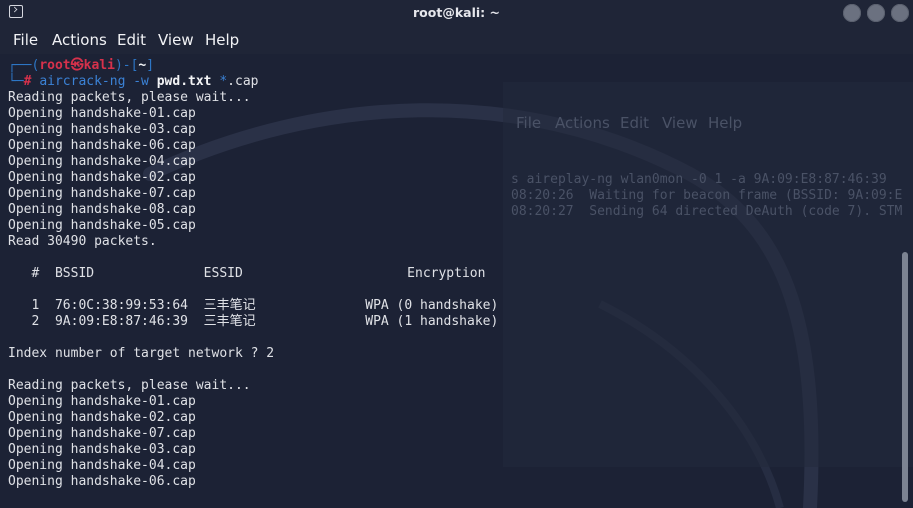 This screenshot has width=913, height=508. I want to click on ghost-menu-view: View, so click(680, 123).